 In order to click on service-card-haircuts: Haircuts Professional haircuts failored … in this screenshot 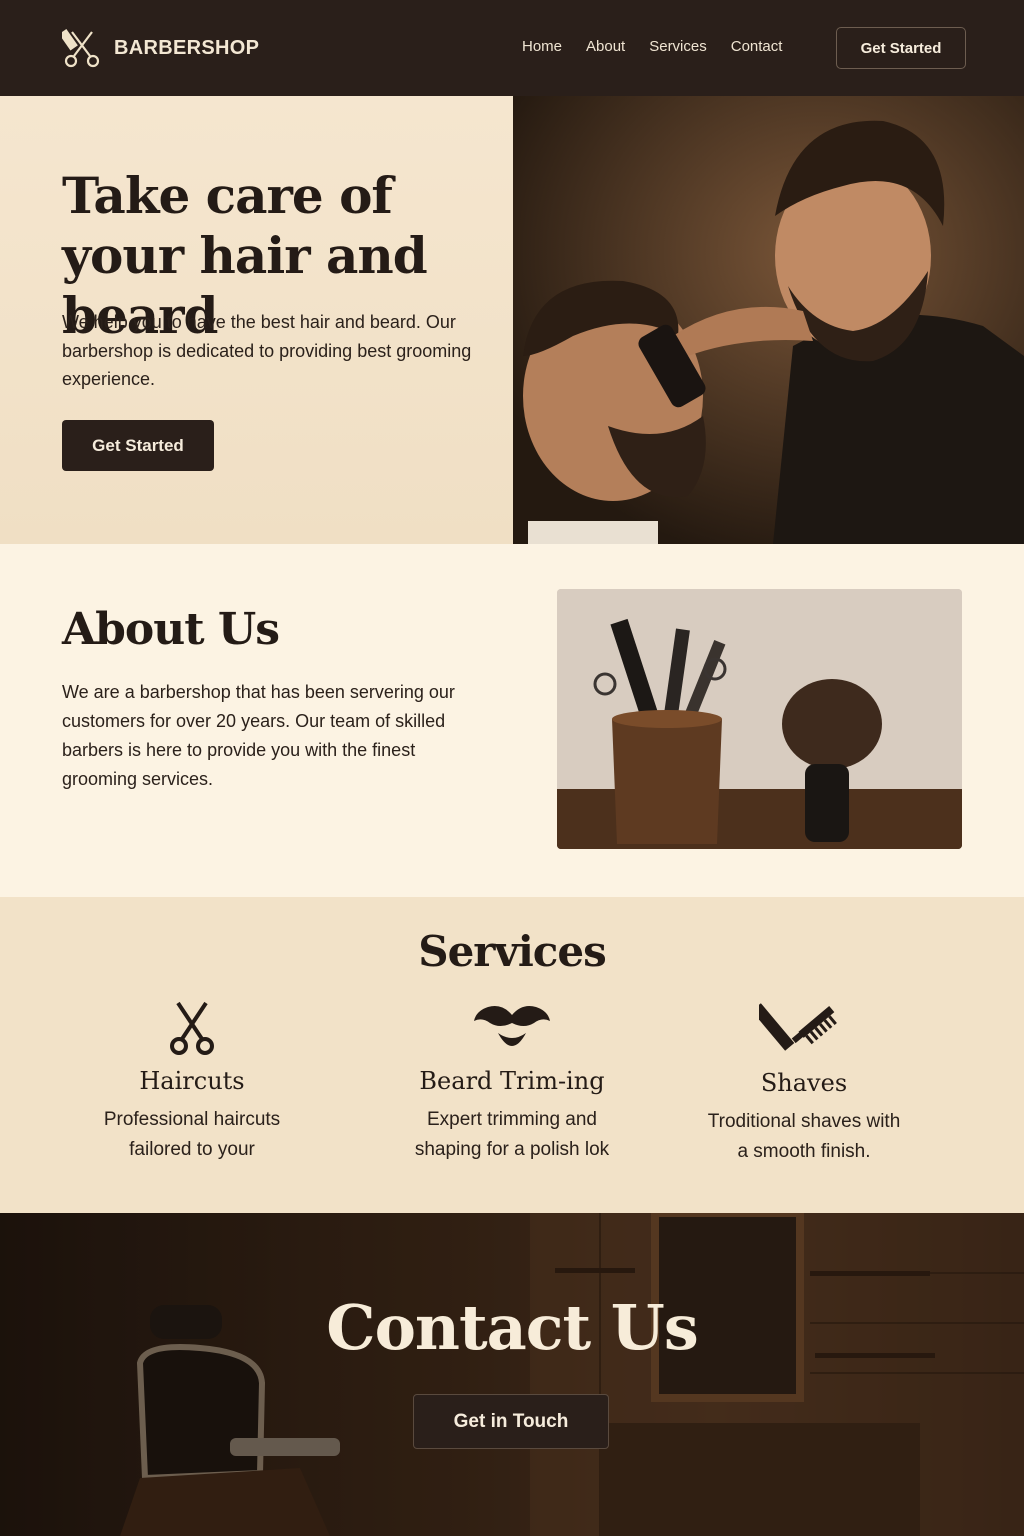, I will do `click(192, 1081)`.